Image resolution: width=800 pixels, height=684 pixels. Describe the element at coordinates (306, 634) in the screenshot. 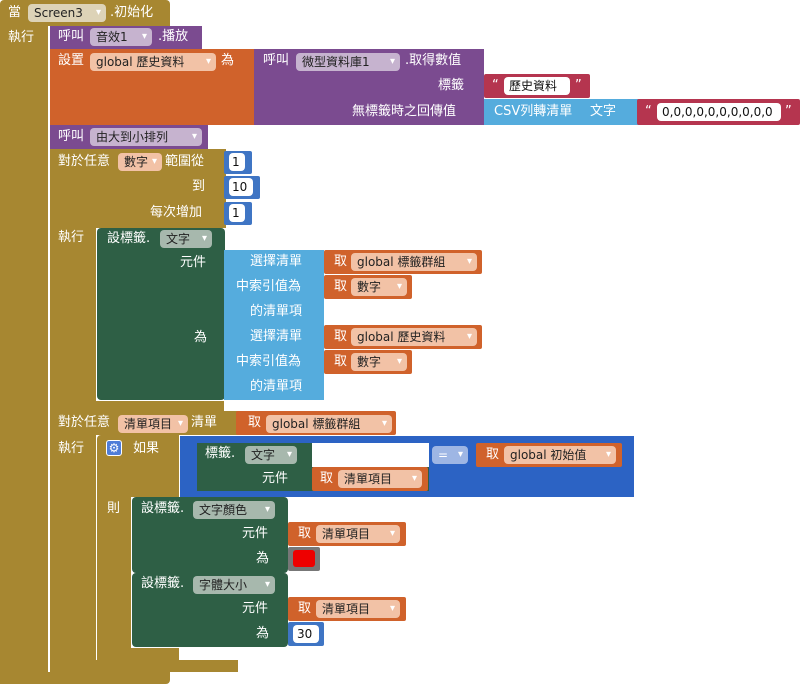

I see `font-size-number-field: 30` at that location.